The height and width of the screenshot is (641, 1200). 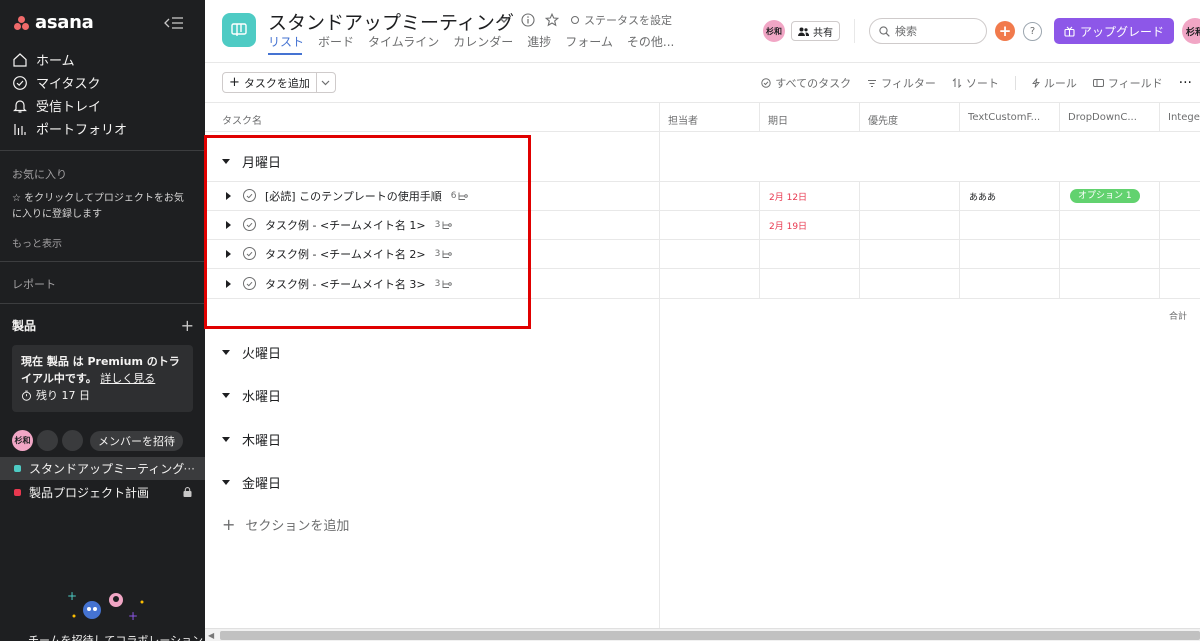 I want to click on section-header-friday: 金曜日, so click(x=251, y=482).